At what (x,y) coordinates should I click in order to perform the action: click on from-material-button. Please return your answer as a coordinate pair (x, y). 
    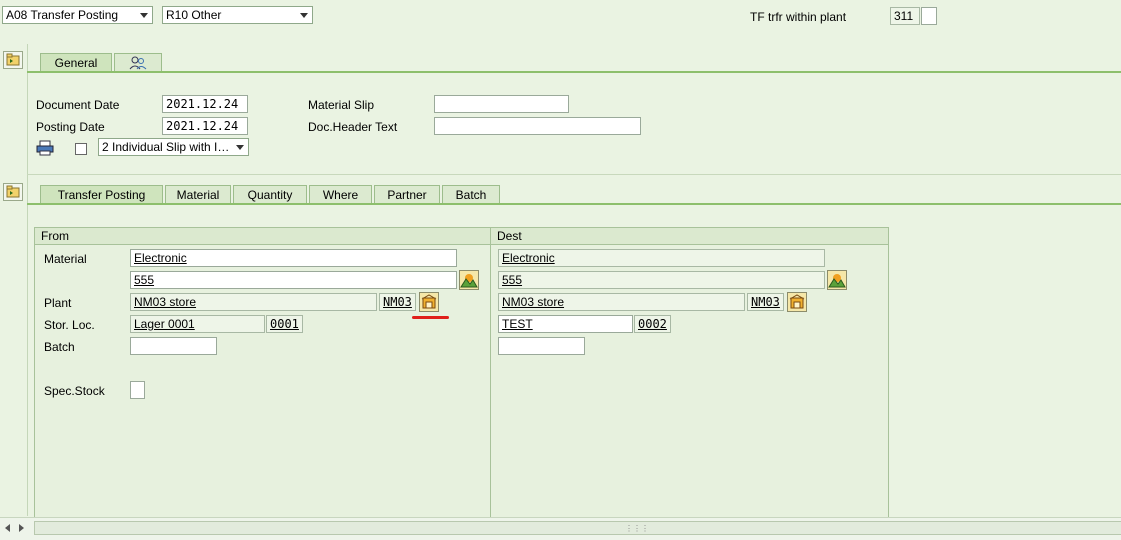
    Looking at the image, I should click on (469, 280).